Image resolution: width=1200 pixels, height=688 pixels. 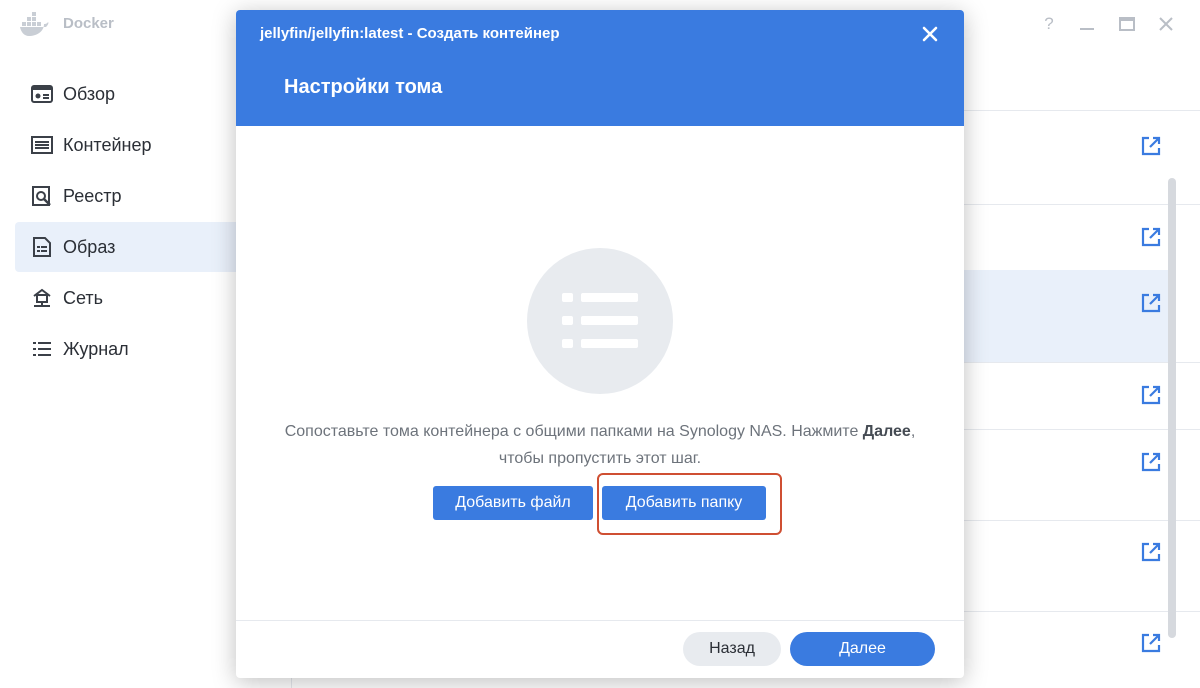 I want to click on network-icon, so click(x=42, y=297).